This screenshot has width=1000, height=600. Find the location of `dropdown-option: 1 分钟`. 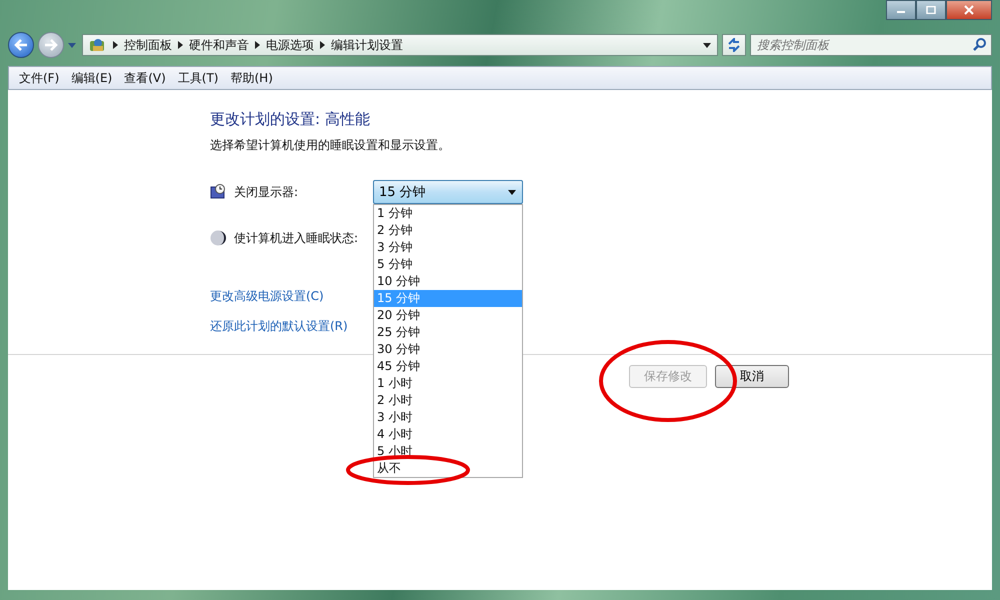

dropdown-option: 1 分钟 is located at coordinates (448, 213).